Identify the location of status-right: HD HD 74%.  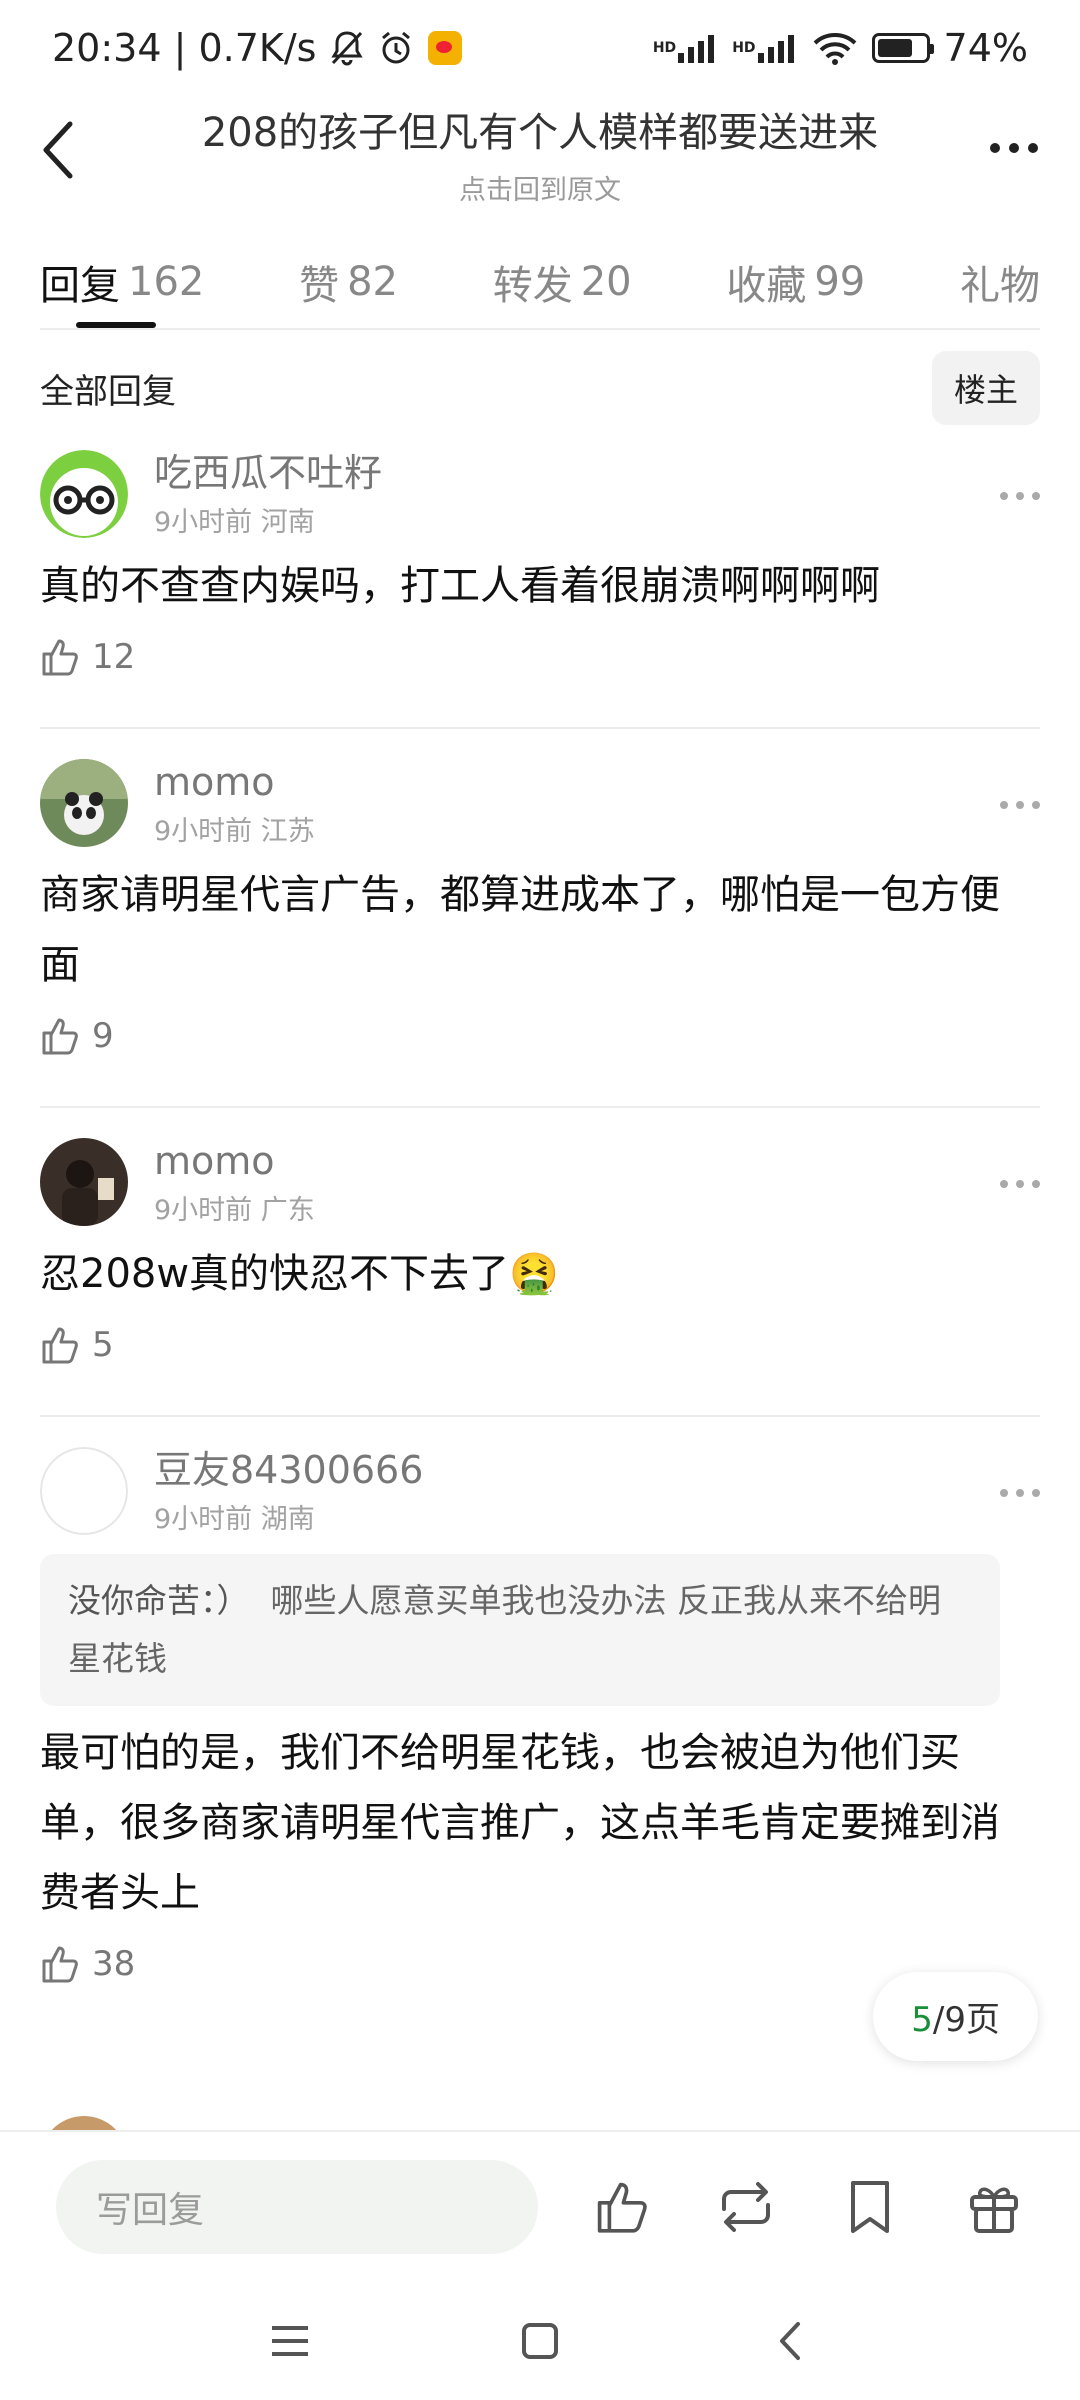
(840, 48).